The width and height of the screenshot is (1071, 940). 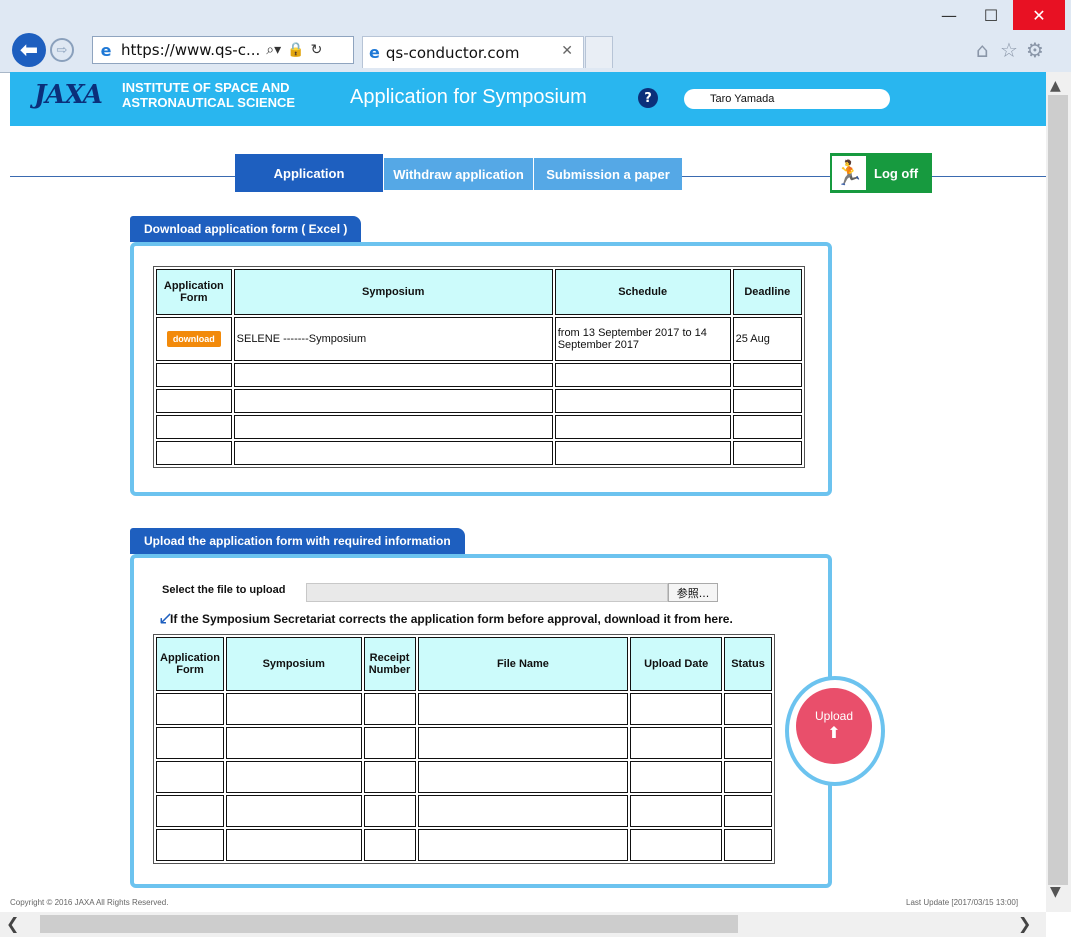 I want to click on column-header: Receipt Number, so click(x=389, y=664).